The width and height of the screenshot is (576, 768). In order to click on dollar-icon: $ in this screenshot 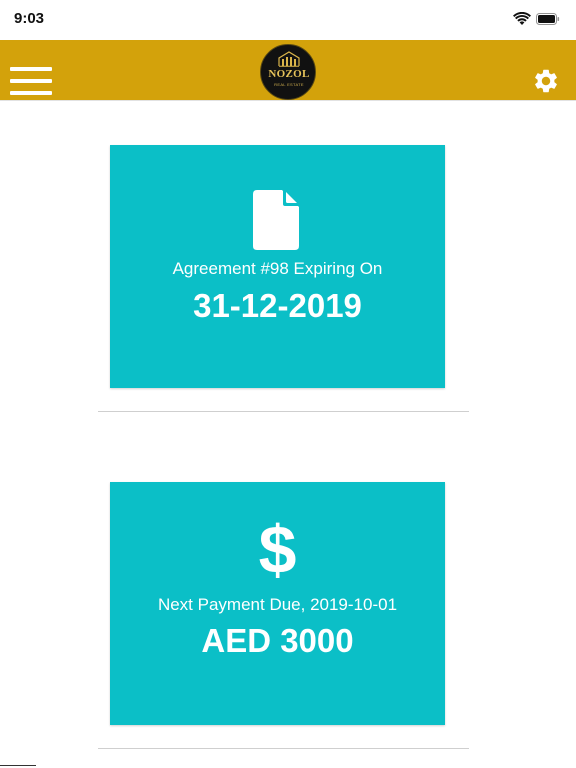, I will do `click(277, 550)`.